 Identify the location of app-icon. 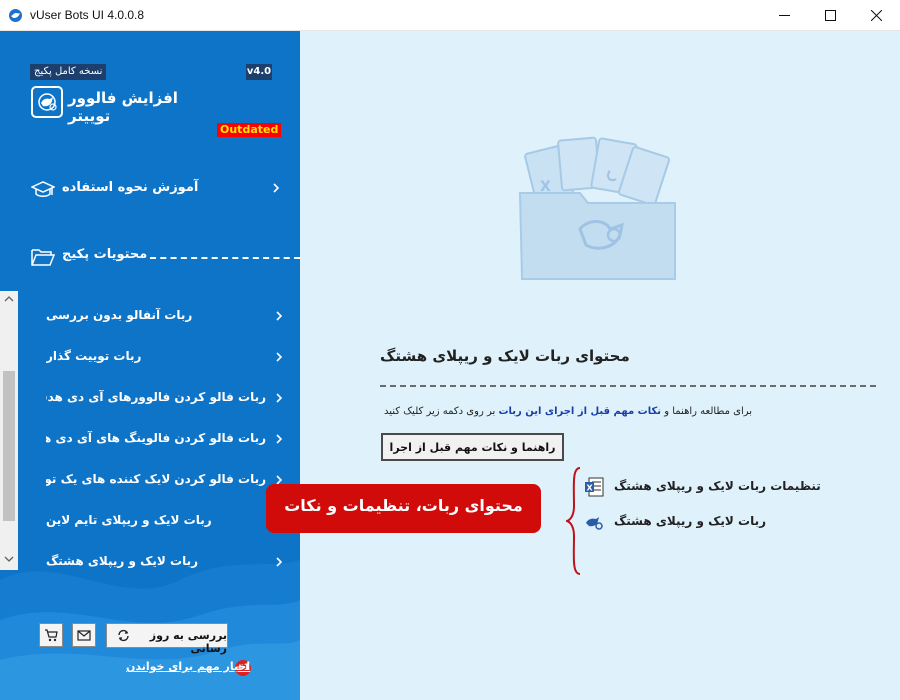
(15, 15).